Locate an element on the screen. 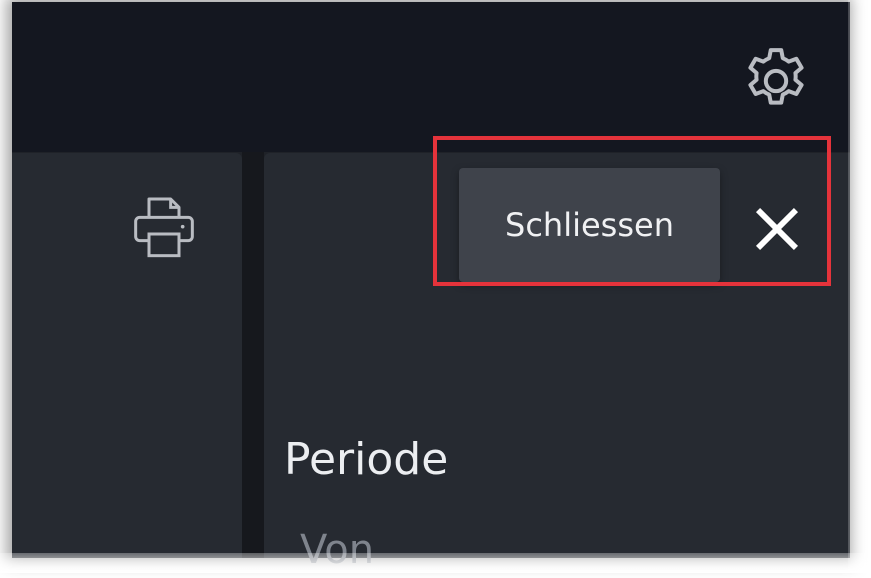  section-title-periode: Periode is located at coordinates (366, 459).